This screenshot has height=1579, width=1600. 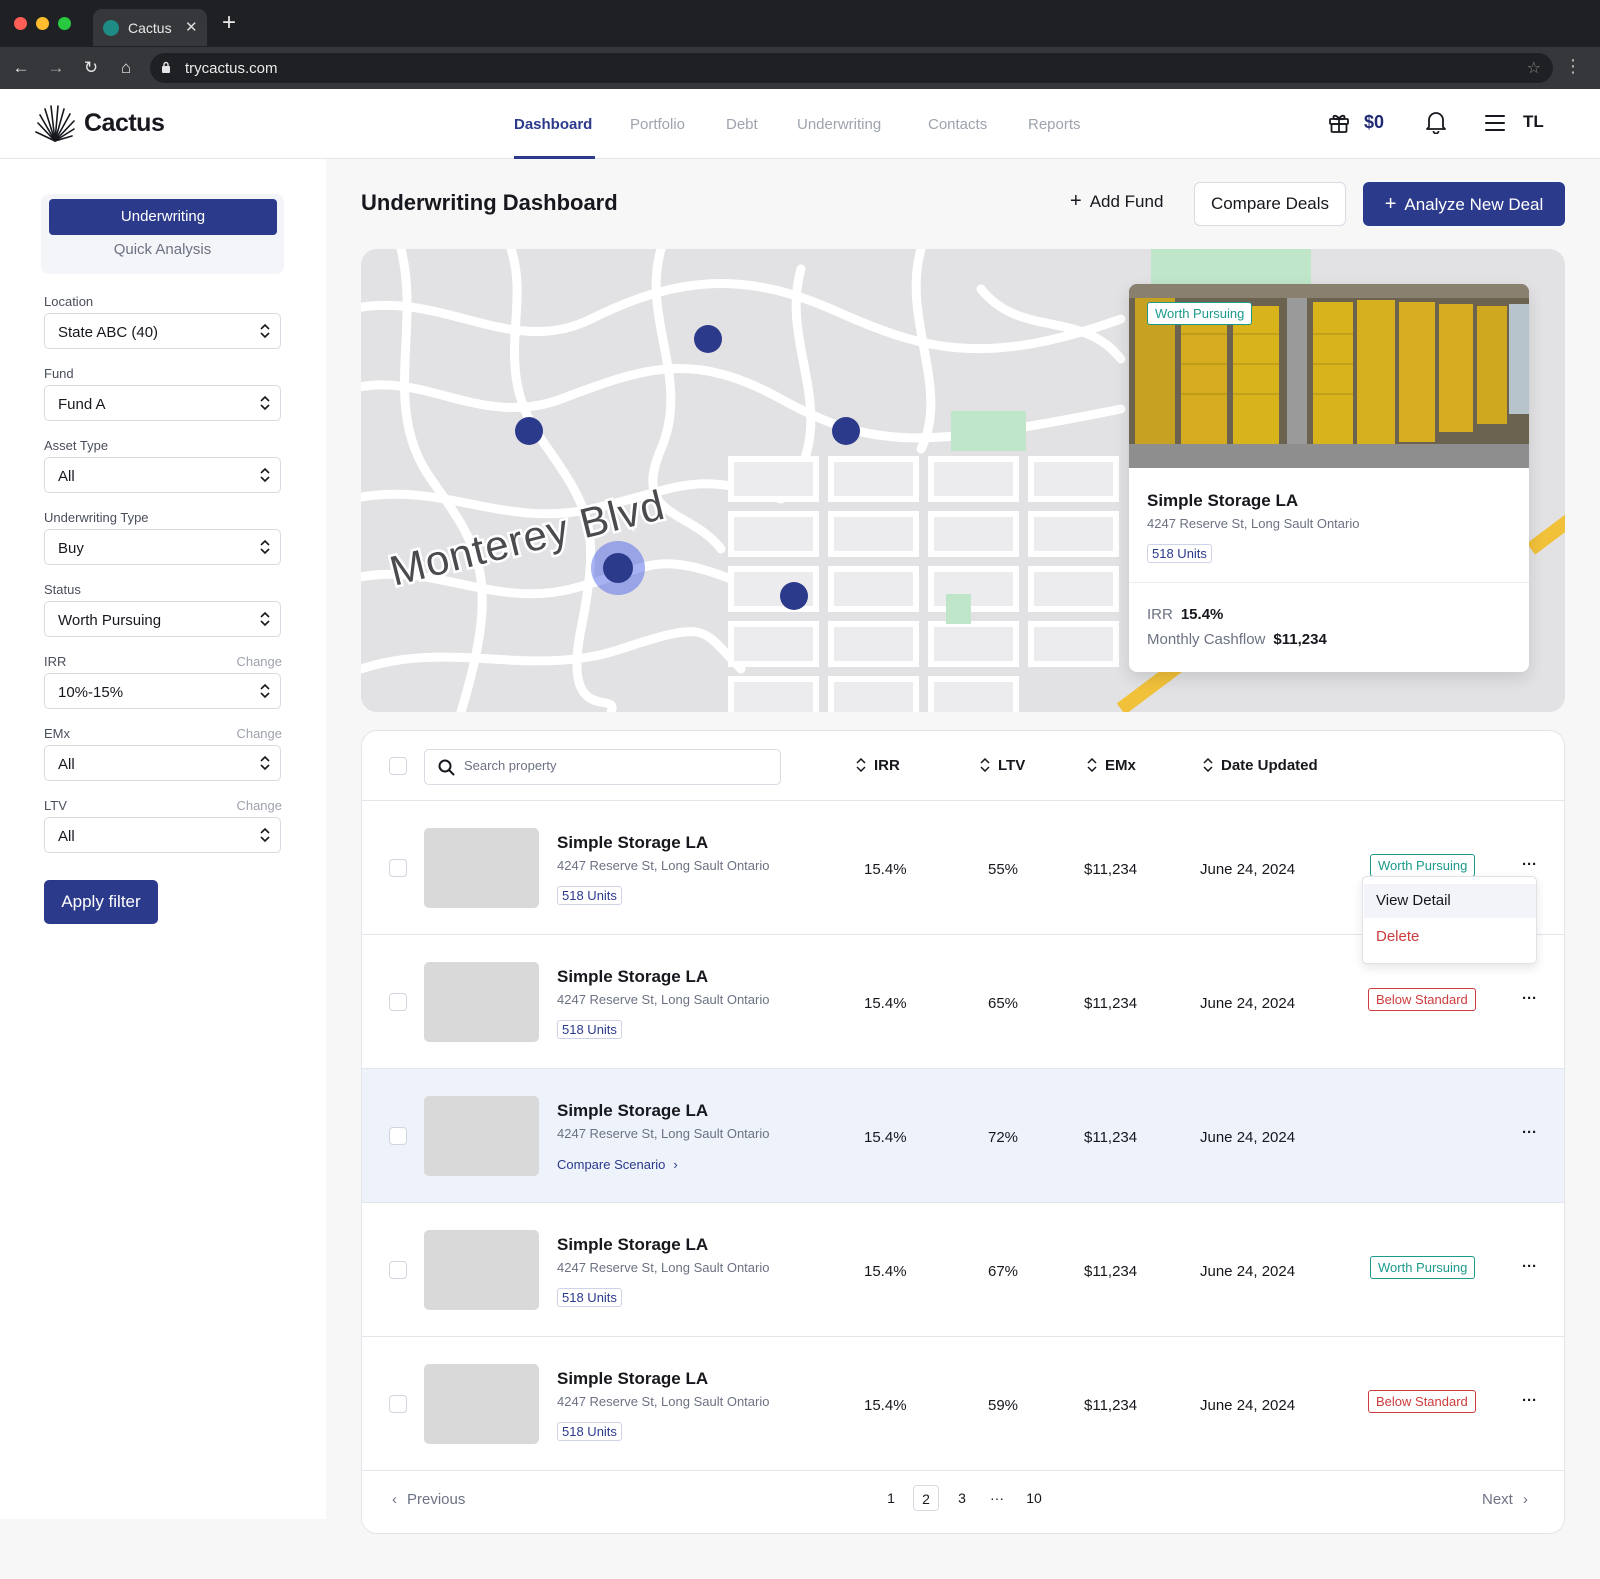 I want to click on status-value: Worth Pursuing, so click(x=110, y=620).